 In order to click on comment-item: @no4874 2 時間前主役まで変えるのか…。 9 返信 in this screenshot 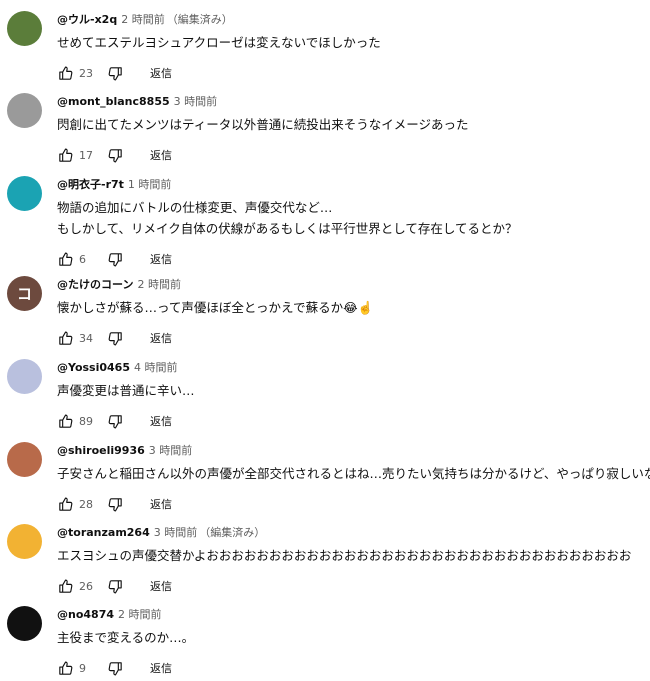, I will do `click(325, 643)`.